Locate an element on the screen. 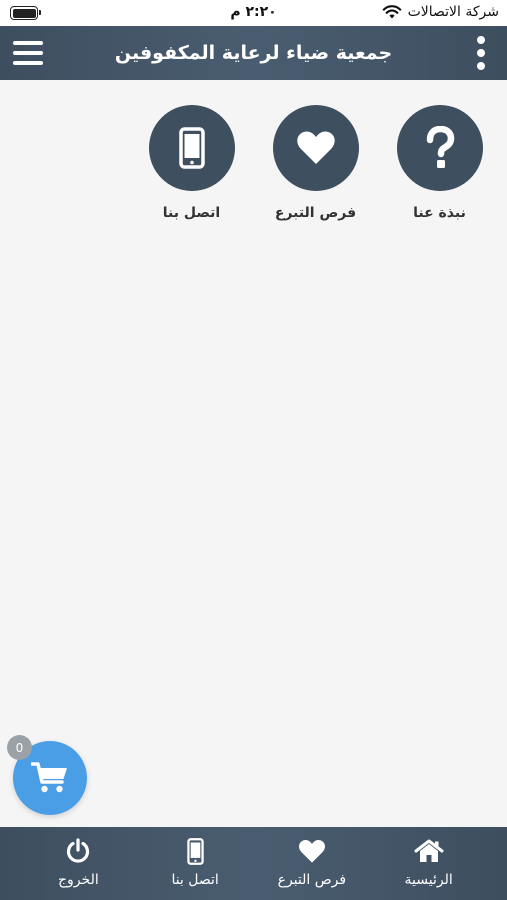 This screenshot has height=900, width=507. carrier-info: شركة الاتصالات is located at coordinates (440, 12).